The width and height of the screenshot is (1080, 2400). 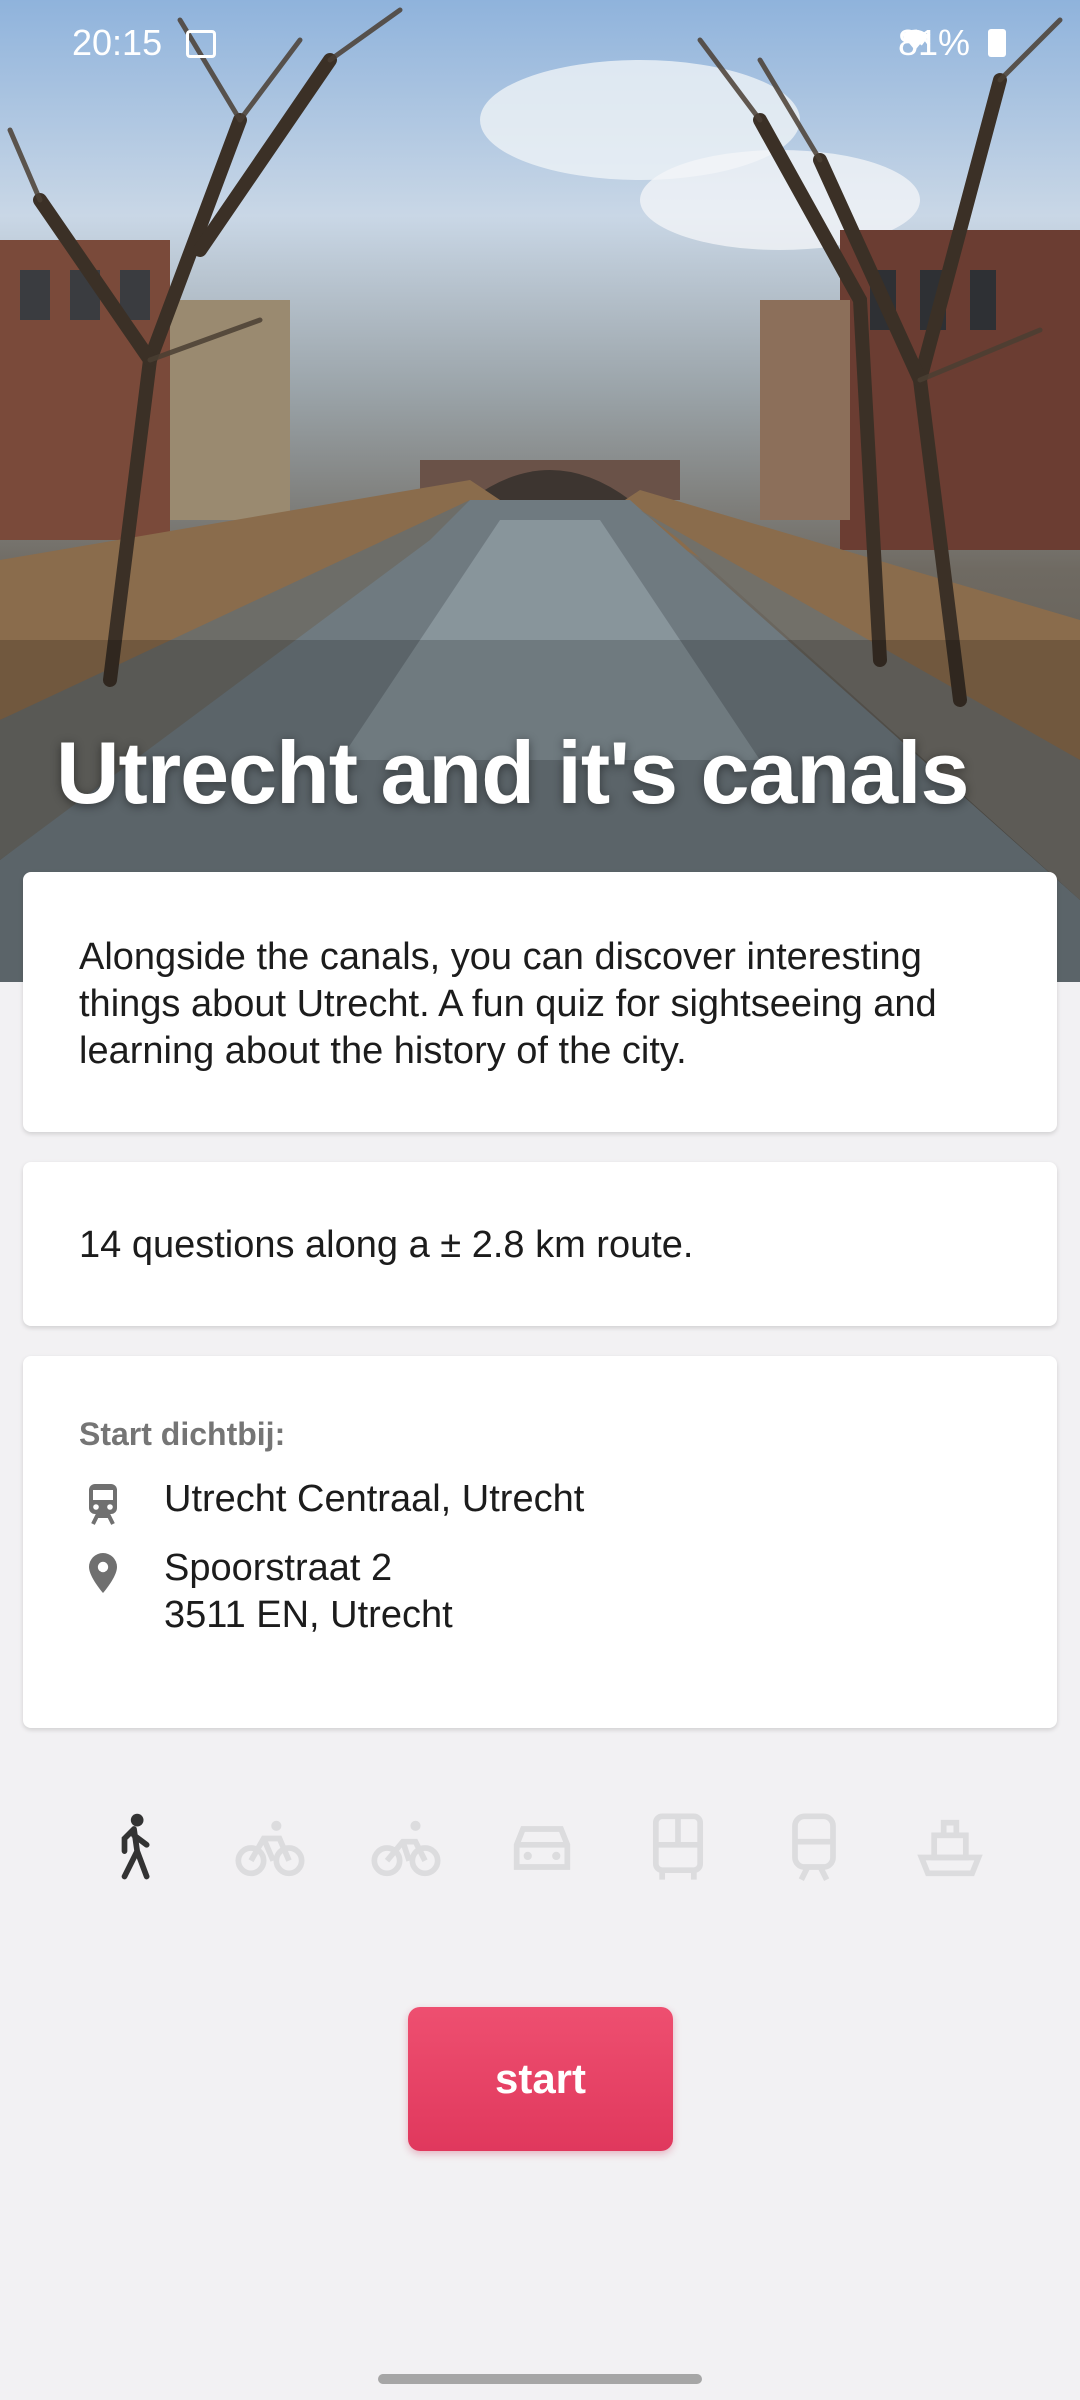 I want to click on location-pin-icon, so click(x=103, y=1573).